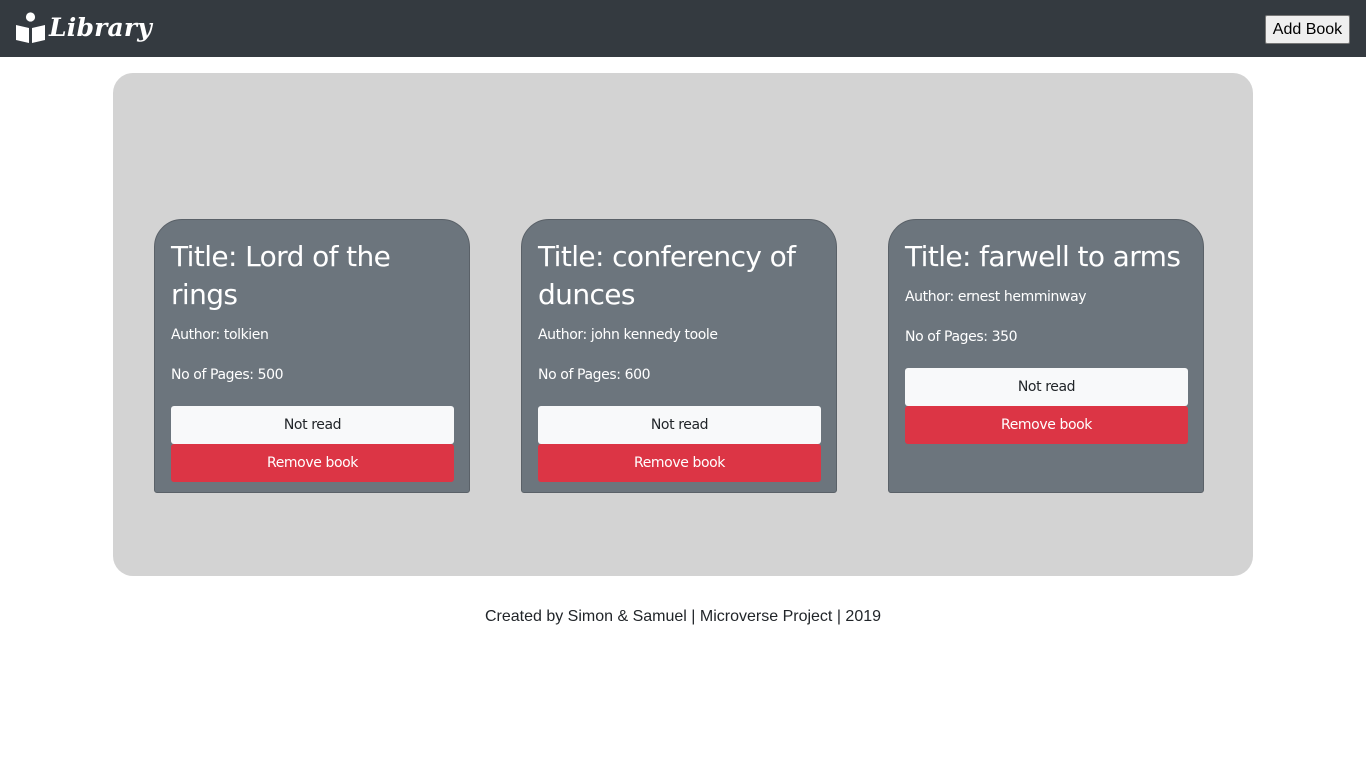  I want to click on brand: Library, so click(84, 27).